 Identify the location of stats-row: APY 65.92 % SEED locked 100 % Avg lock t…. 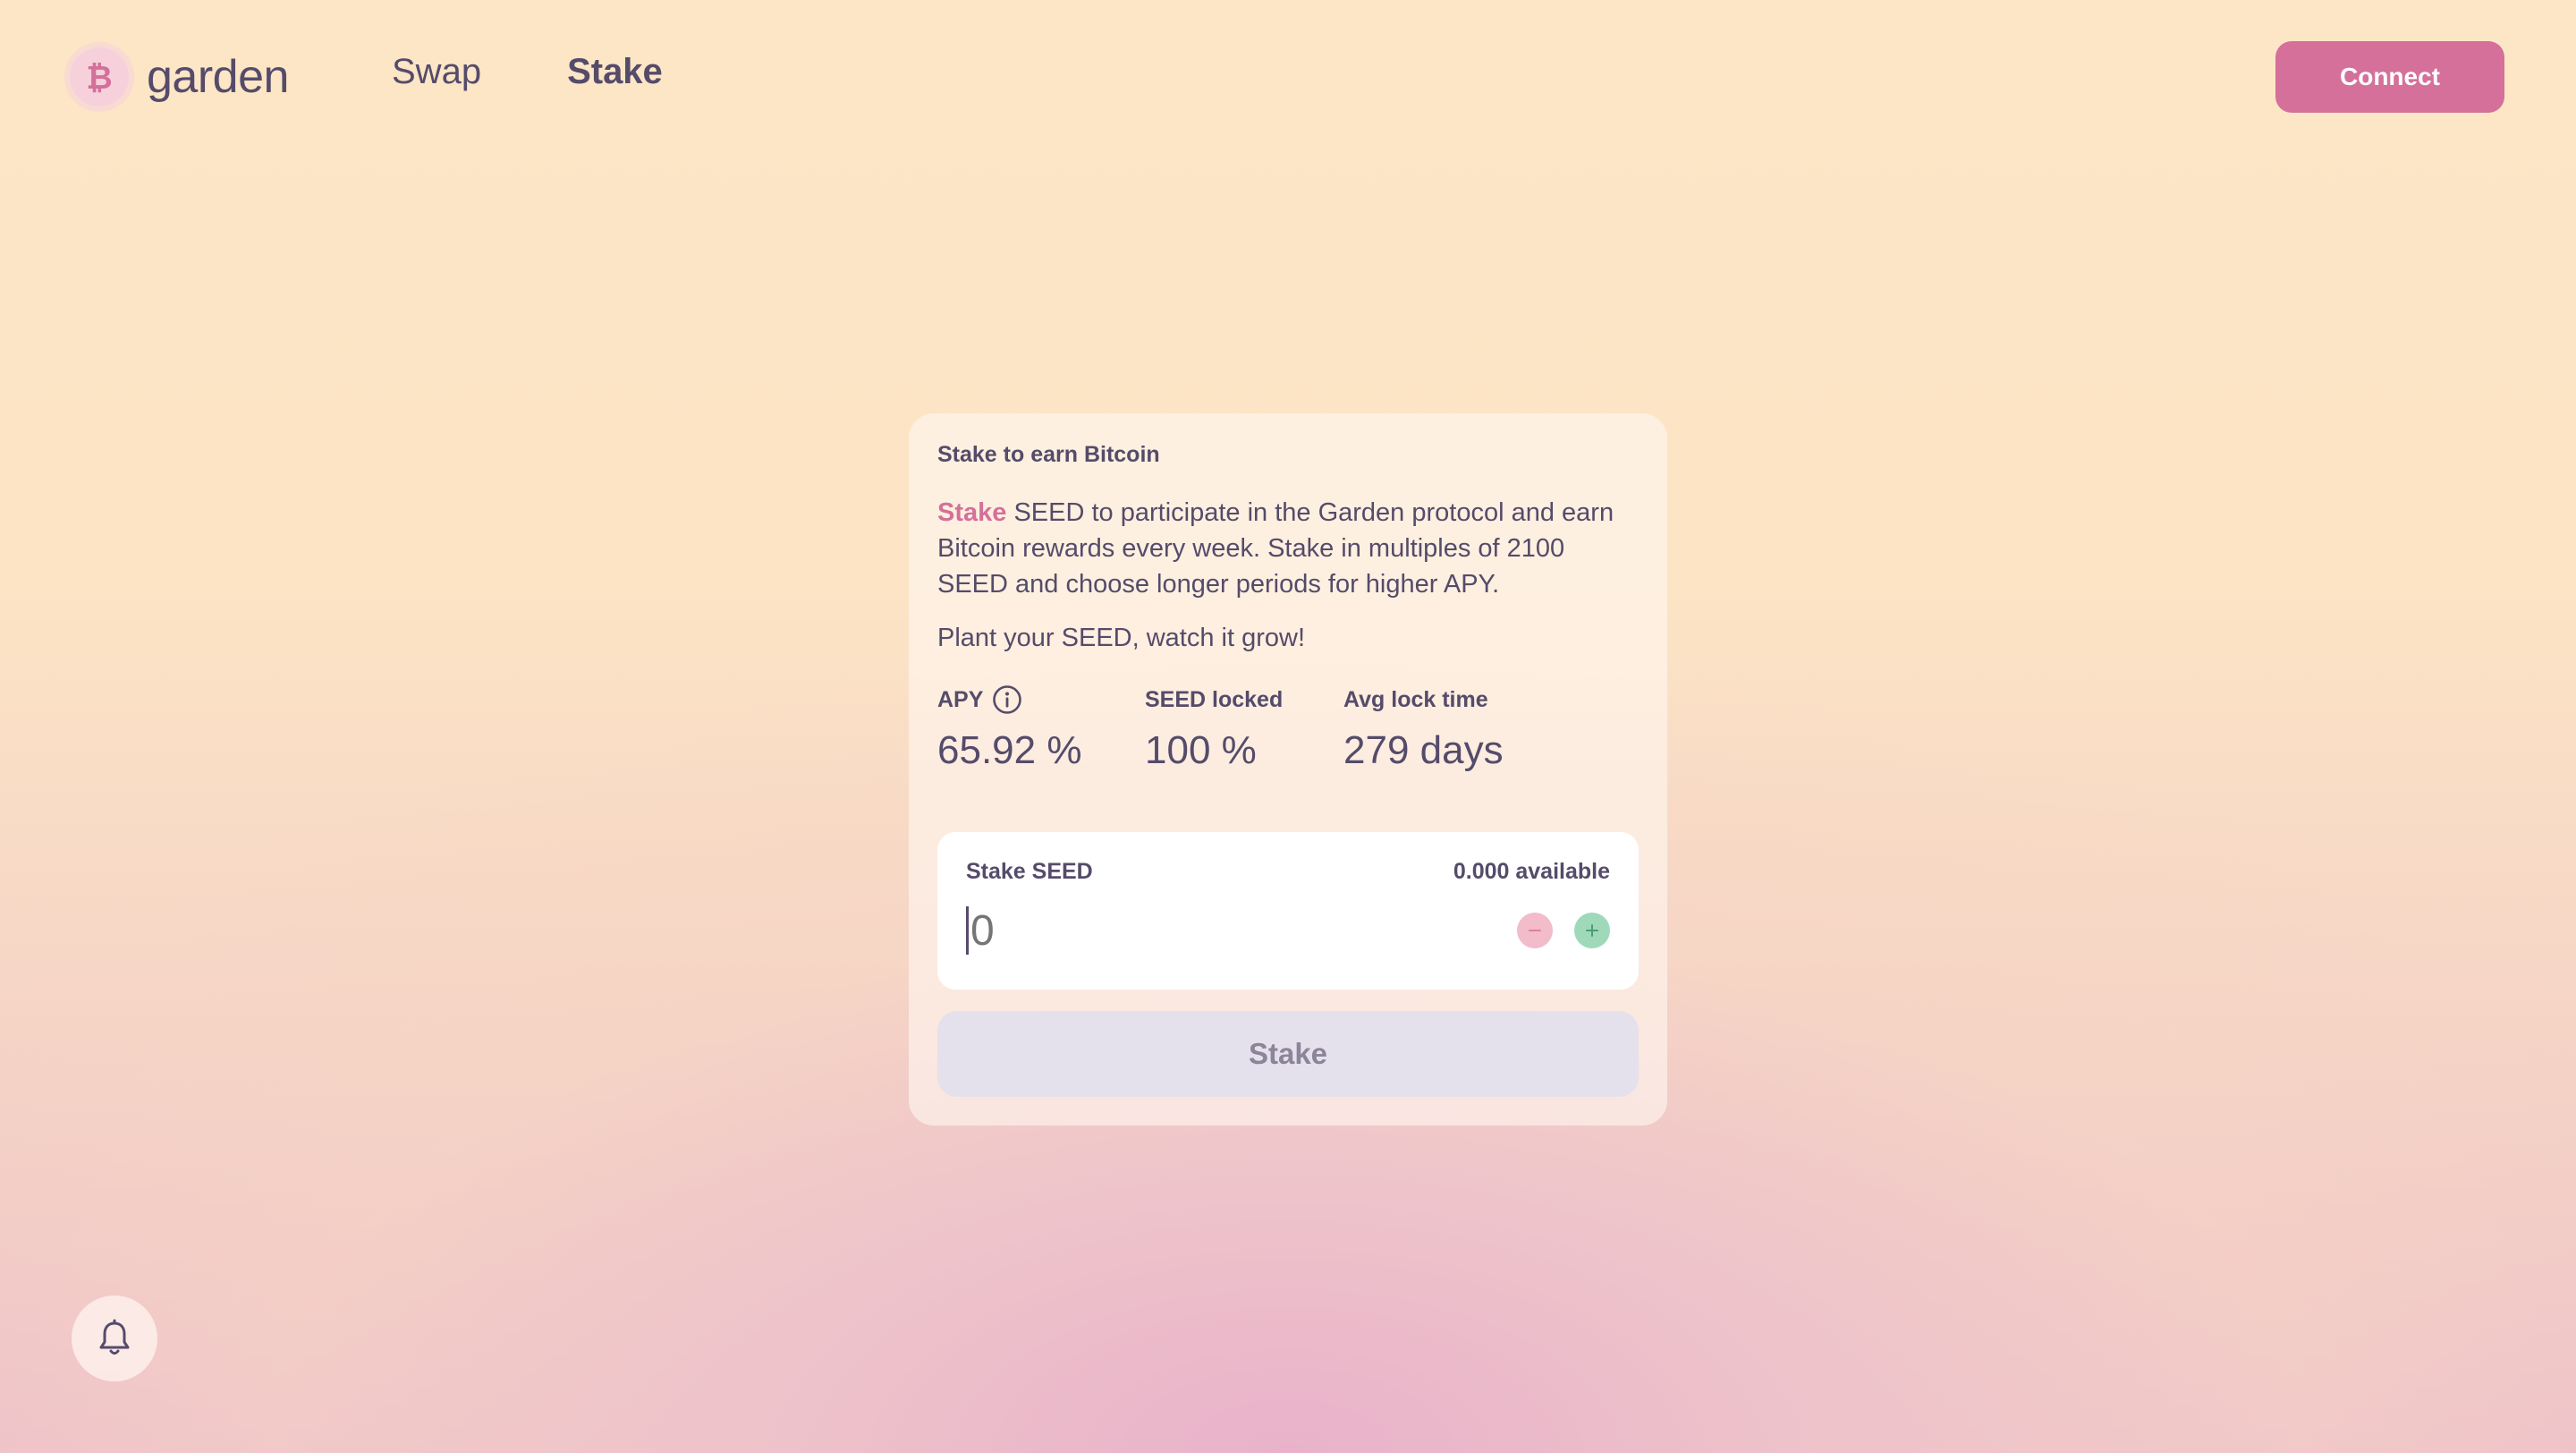
(1288, 728).